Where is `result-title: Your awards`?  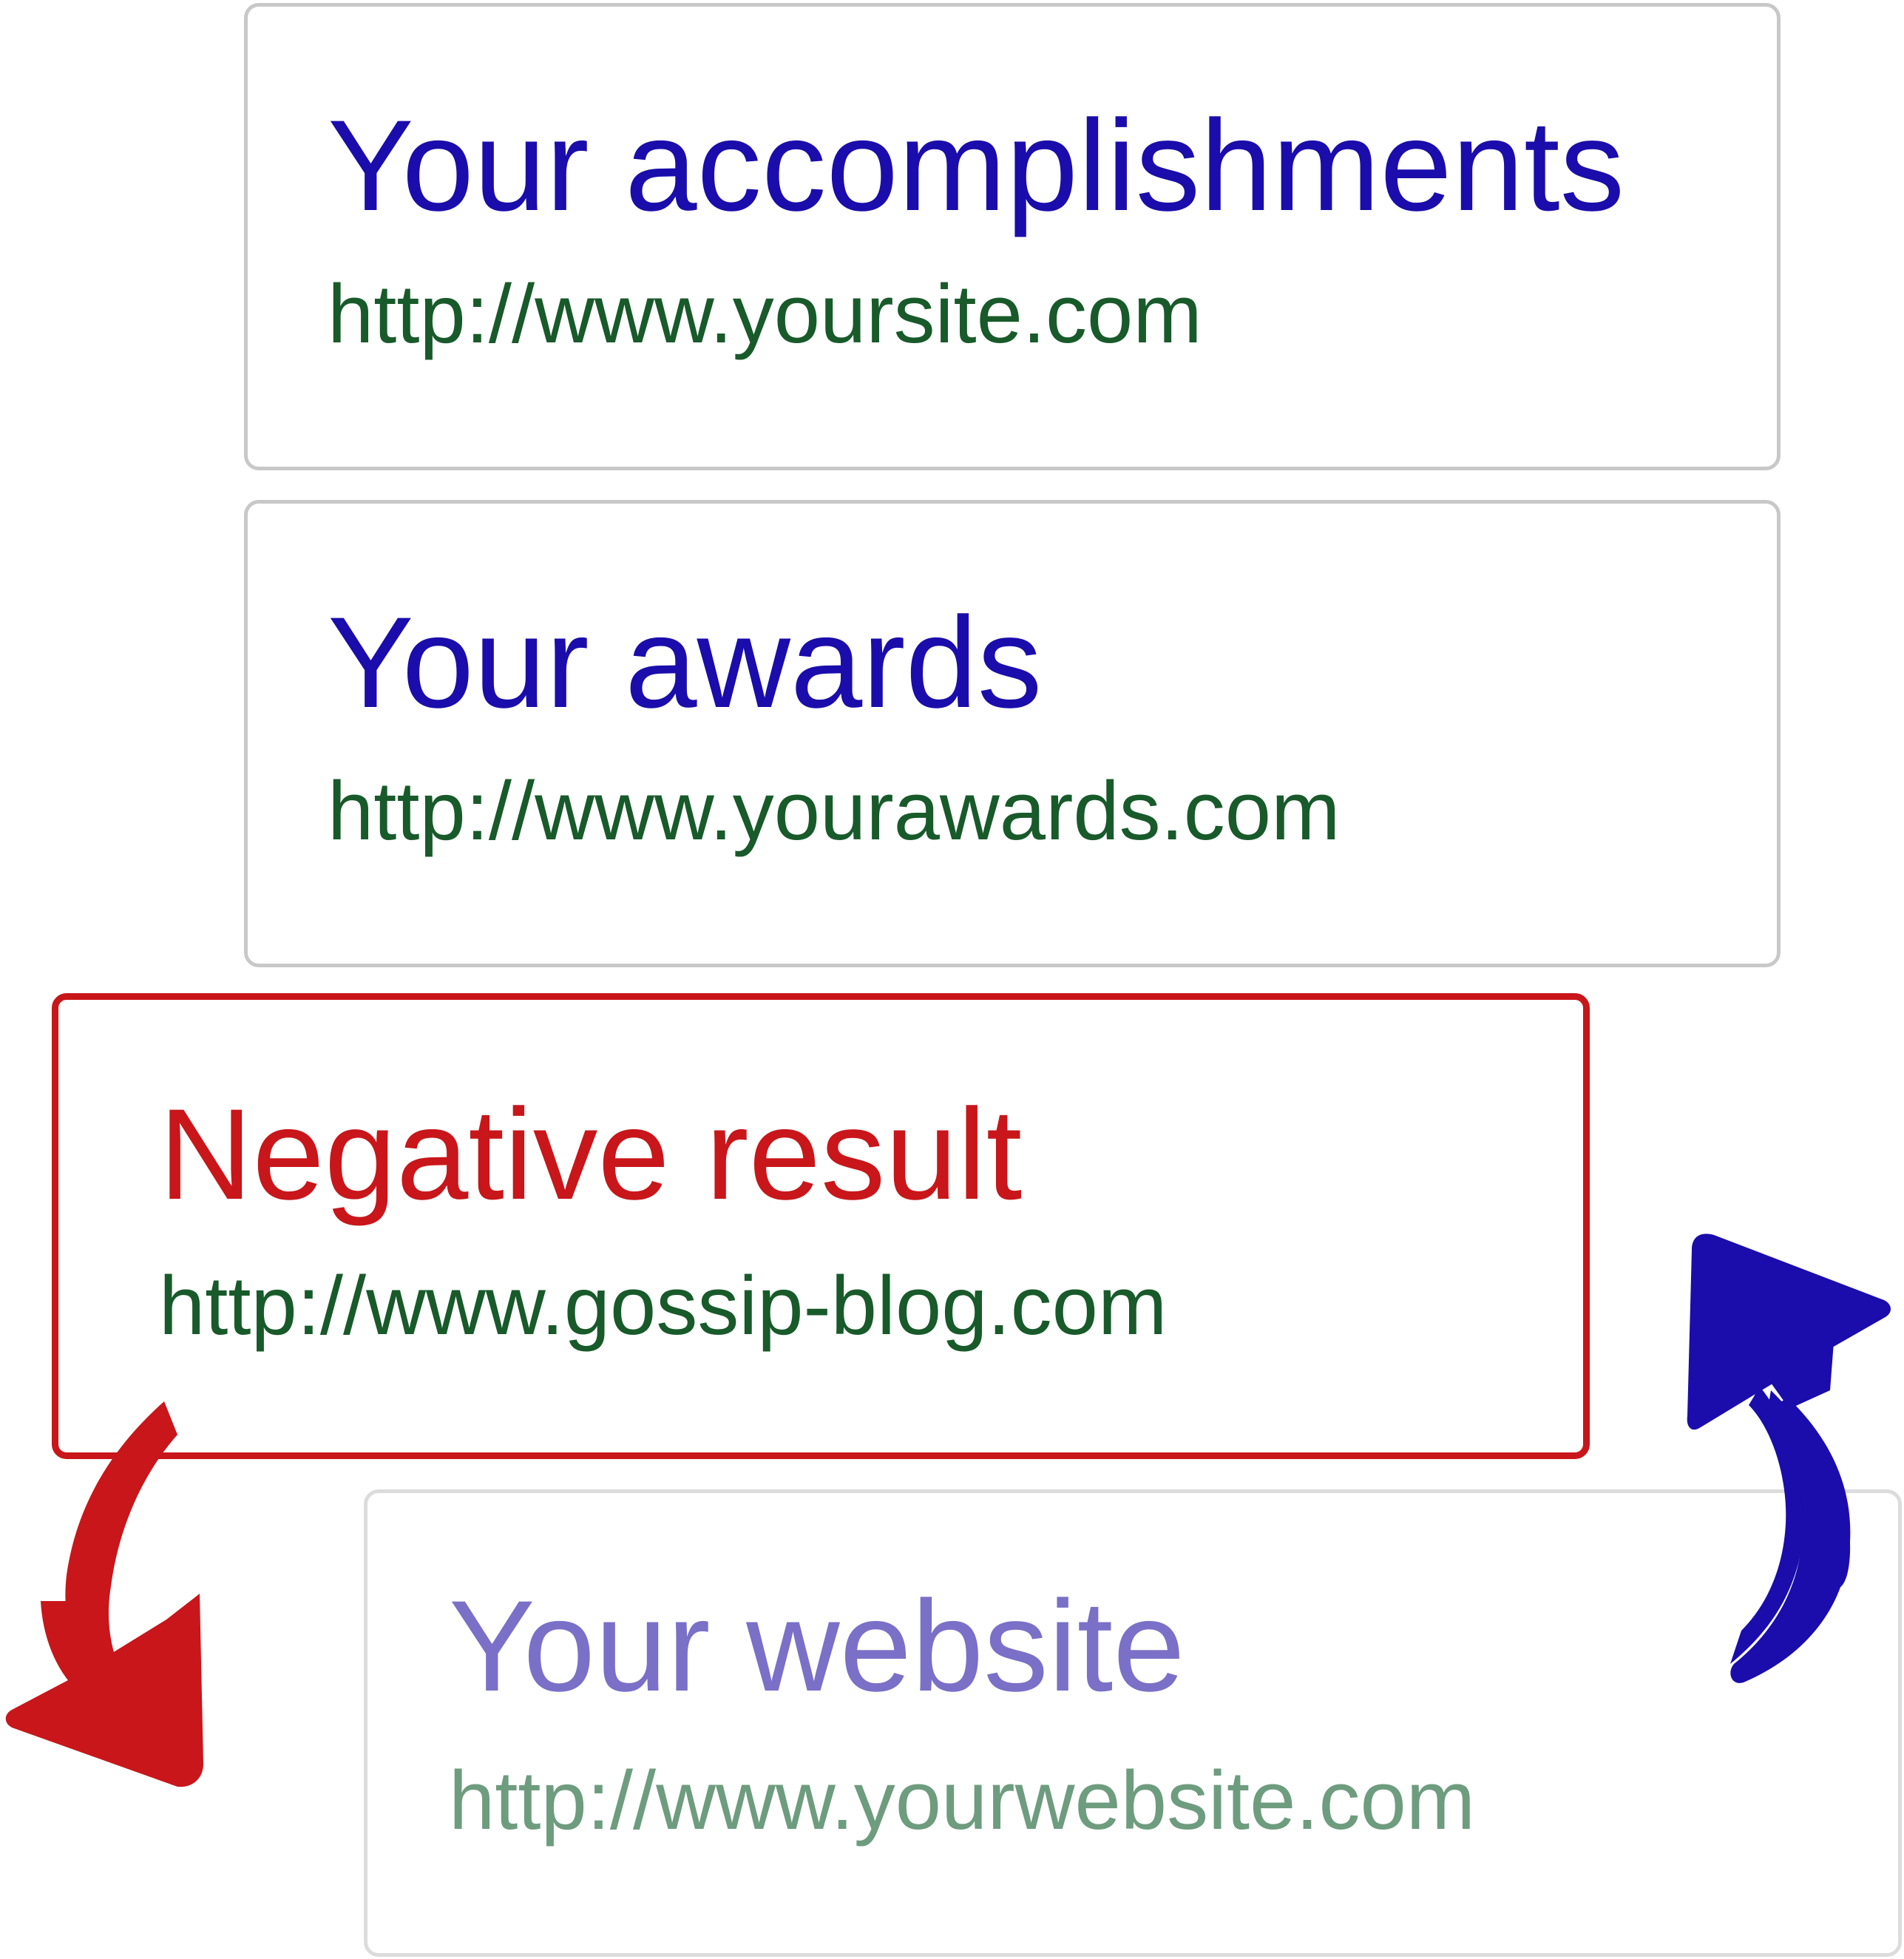 result-title: Your awards is located at coordinates (685, 663).